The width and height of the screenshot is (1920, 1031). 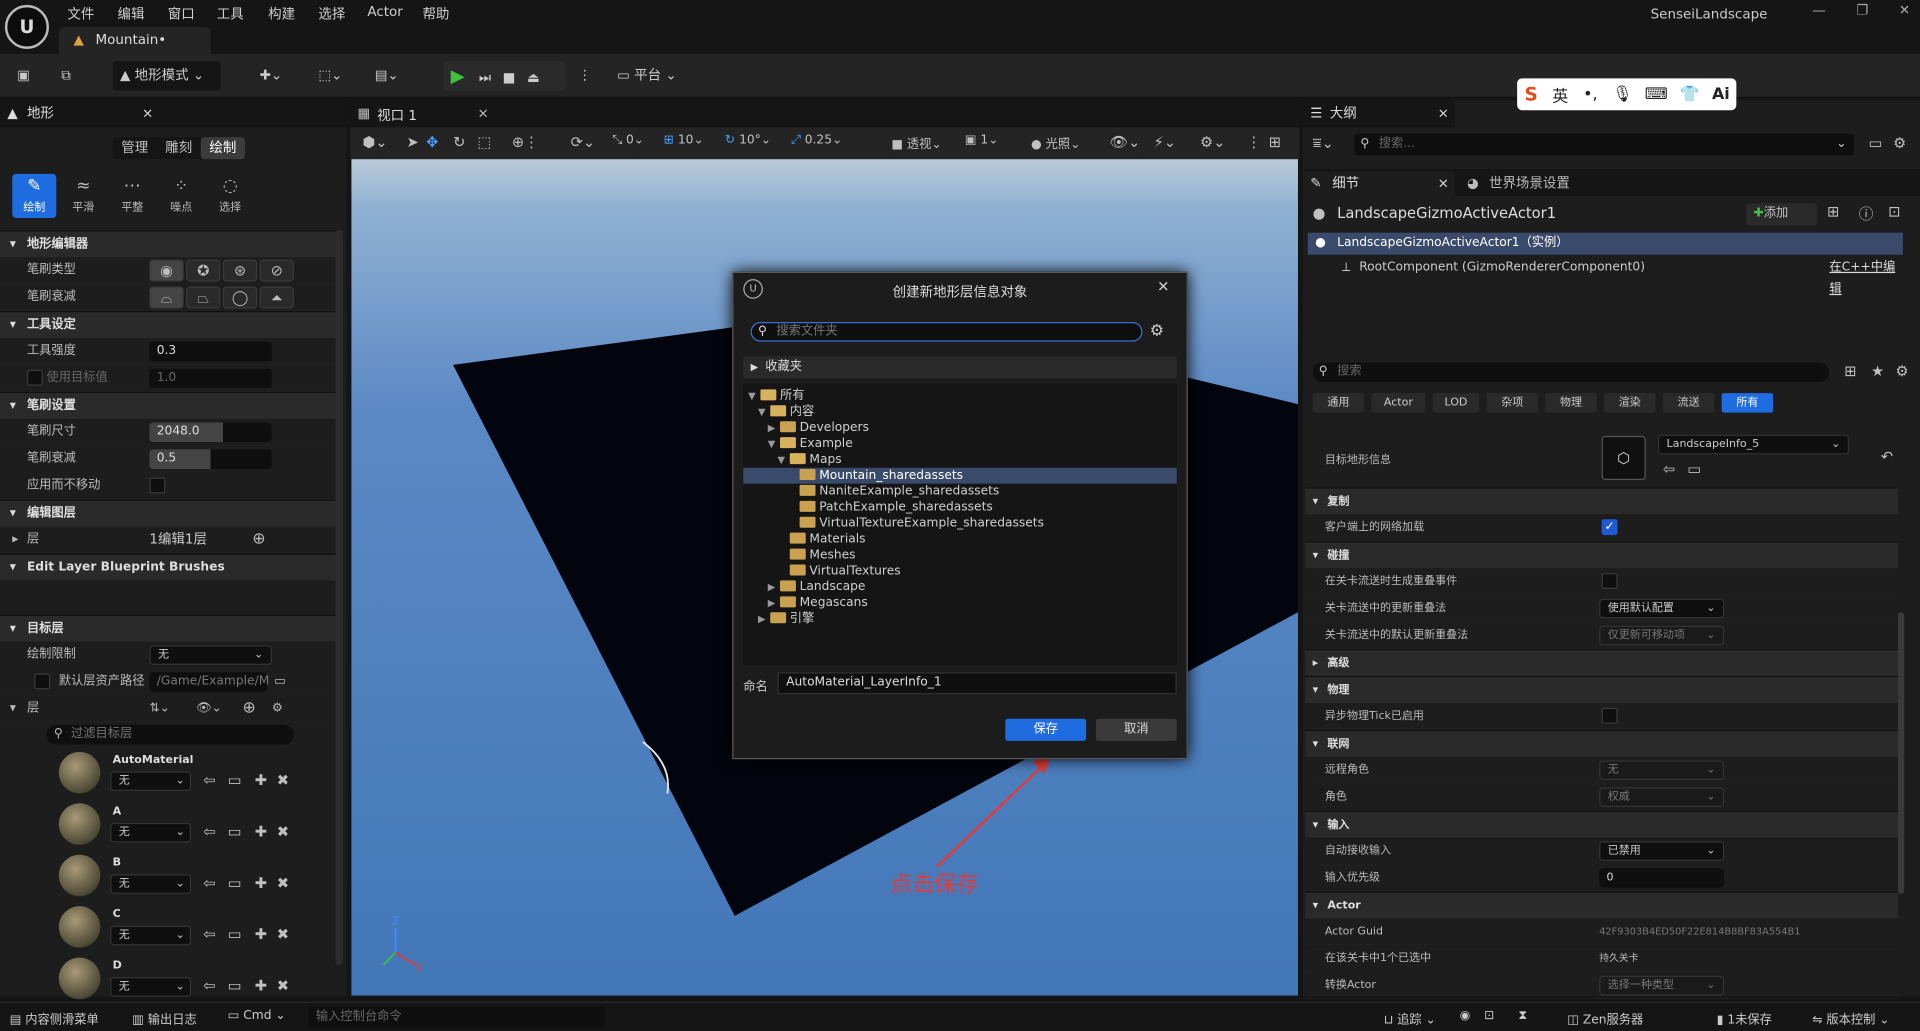 What do you see at coordinates (80, 14) in the screenshot?
I see `menu-item: 文件` at bounding box center [80, 14].